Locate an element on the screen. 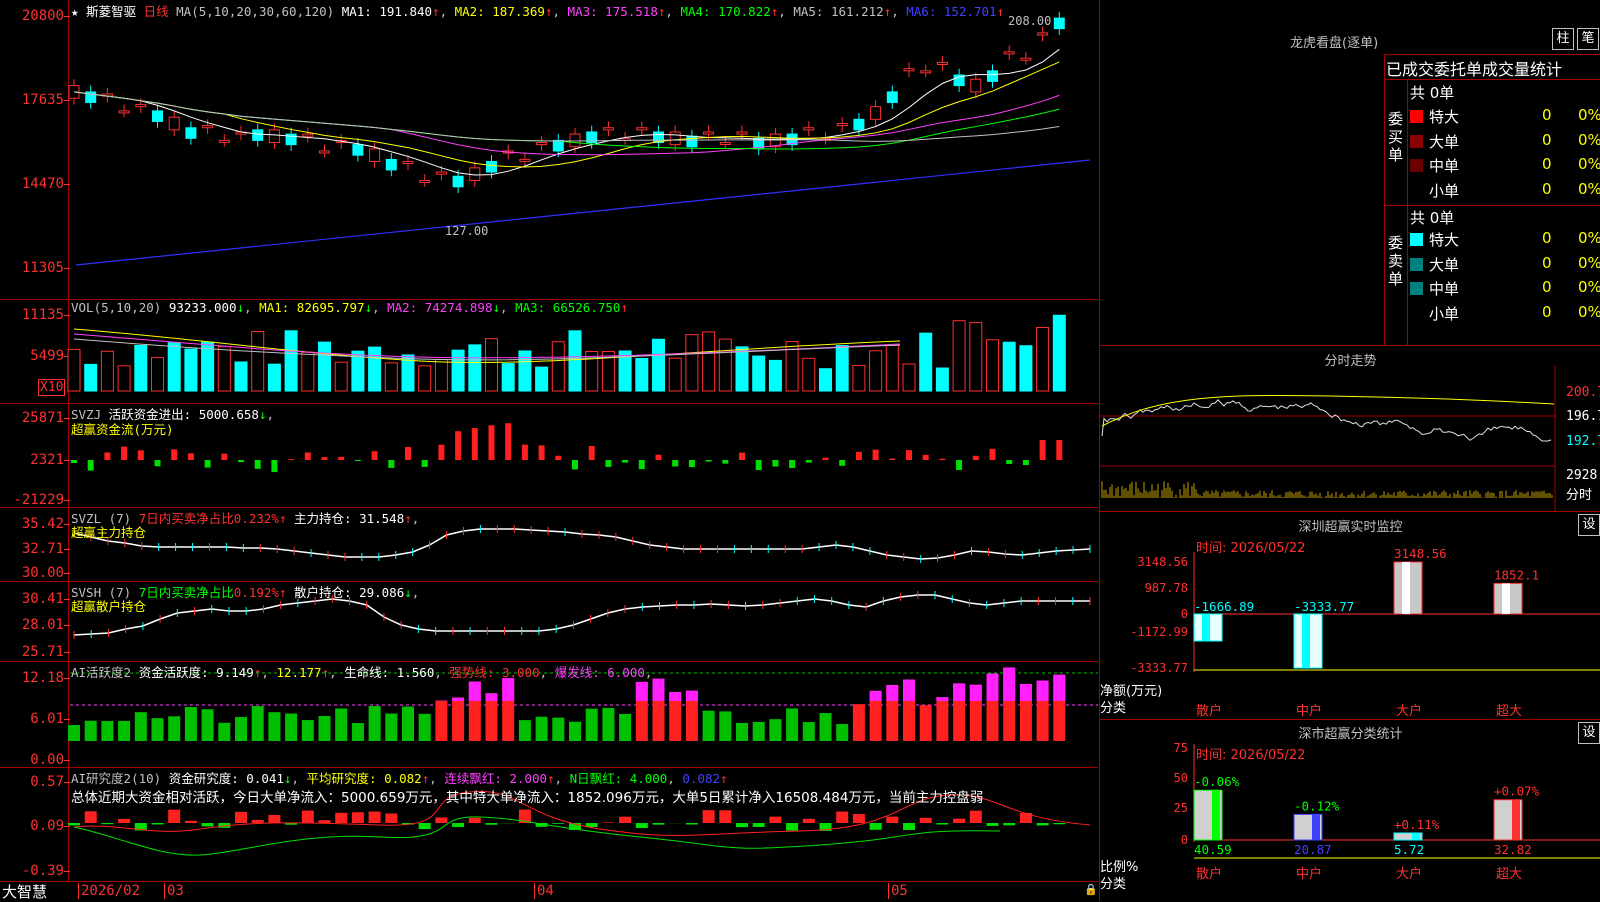 The height and width of the screenshot is (902, 1600). ai2-v2: 0.082 is located at coordinates (403, 778).